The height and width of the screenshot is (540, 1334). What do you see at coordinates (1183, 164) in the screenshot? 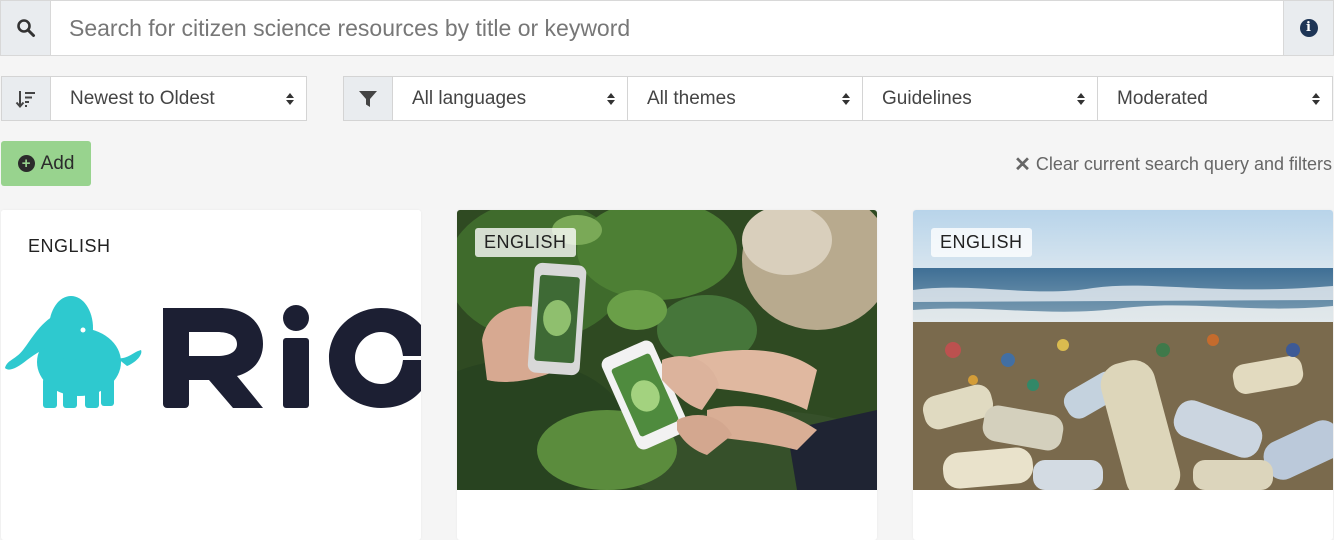
I see `clear-filters-label: Clear current search query and filters` at bounding box center [1183, 164].